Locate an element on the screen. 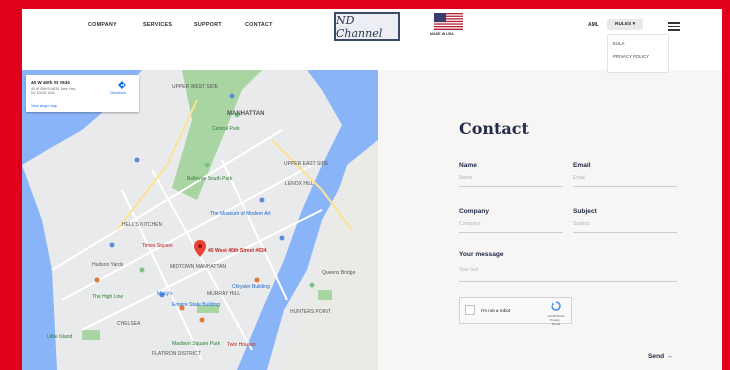 The width and height of the screenshot is (730, 370). menu-item-privacy-policy: PRIVACY POLICY is located at coordinates (638, 56).